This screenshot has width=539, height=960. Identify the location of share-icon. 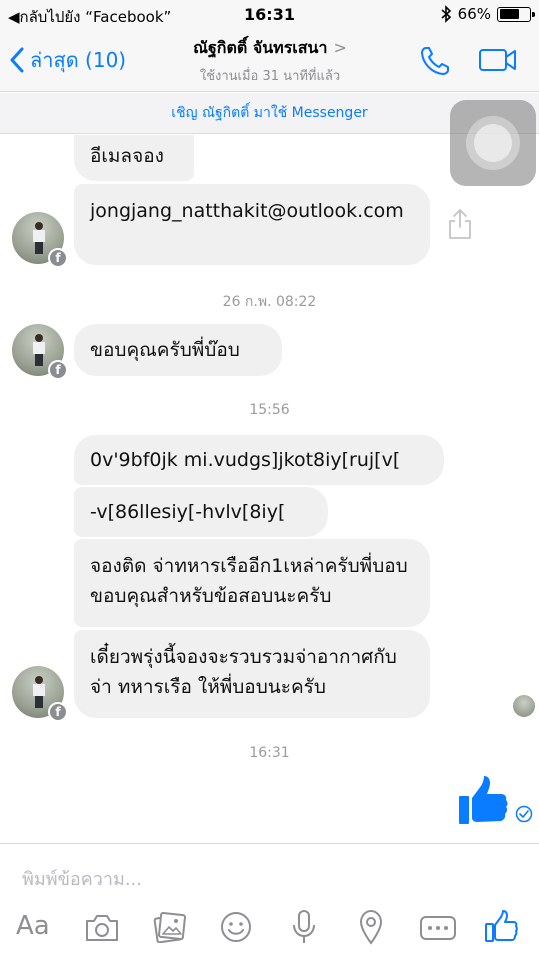
(460, 224).